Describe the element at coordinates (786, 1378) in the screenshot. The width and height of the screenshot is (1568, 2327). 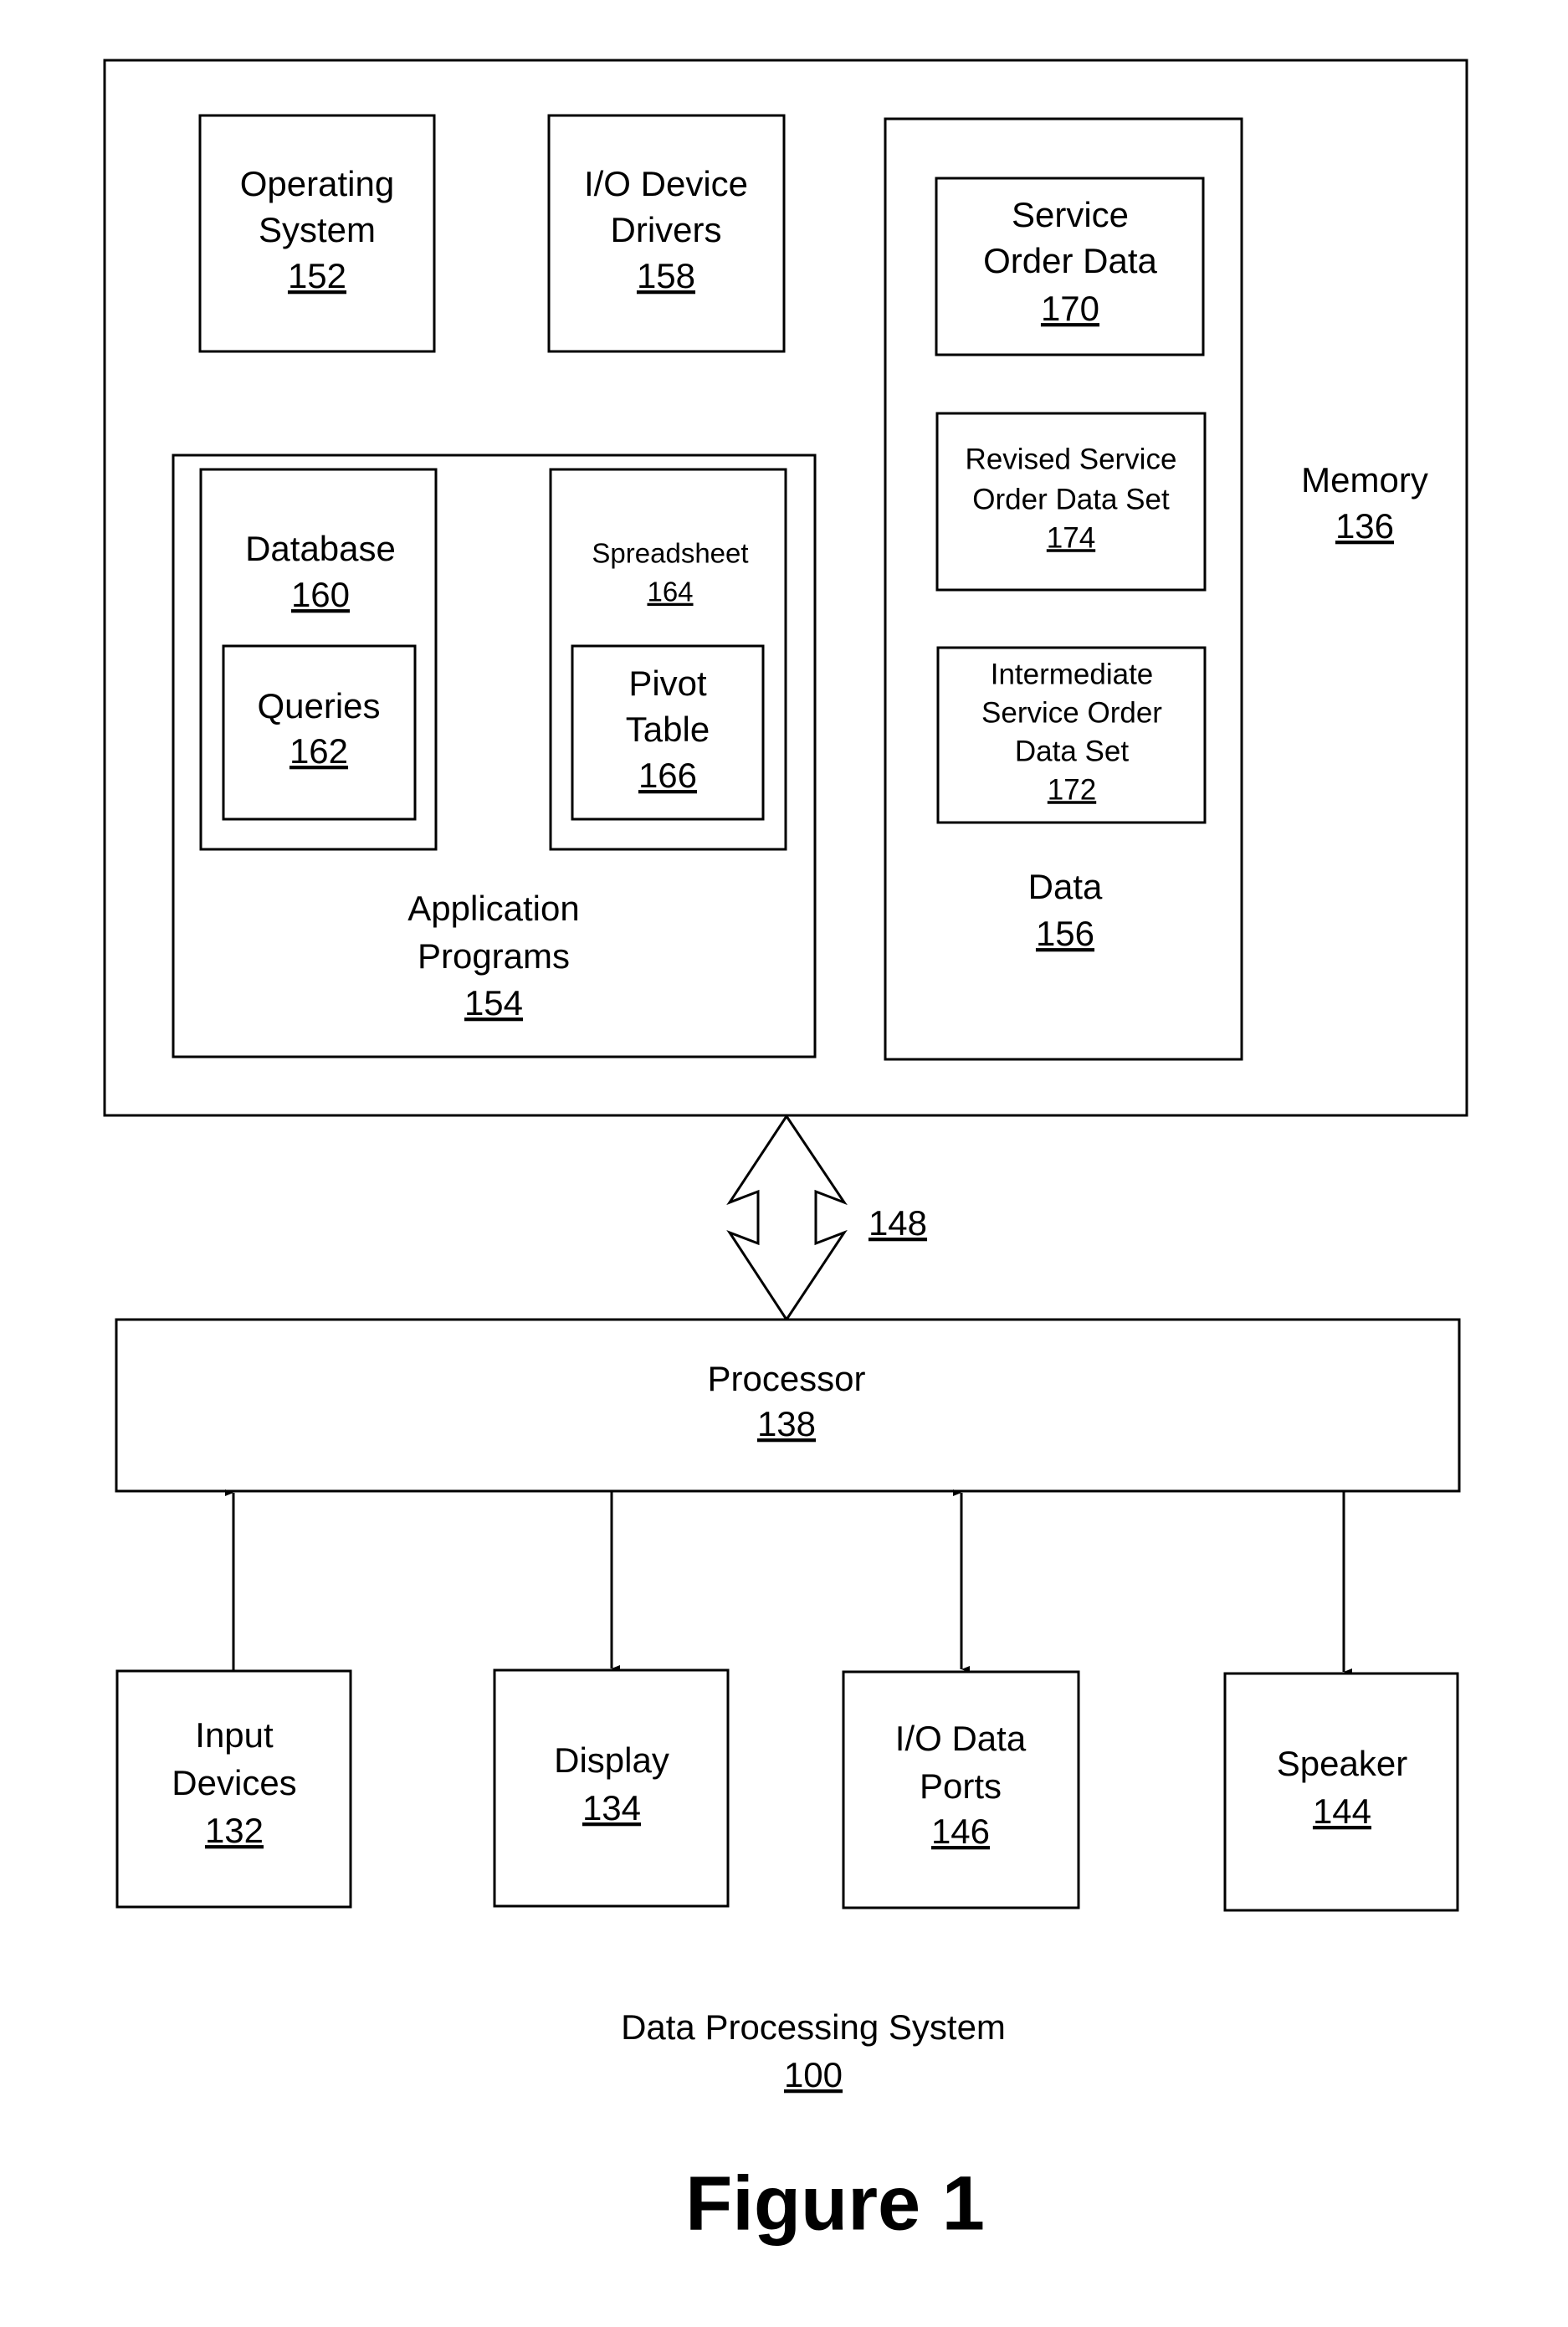
I see `processor-label: Processor` at that location.